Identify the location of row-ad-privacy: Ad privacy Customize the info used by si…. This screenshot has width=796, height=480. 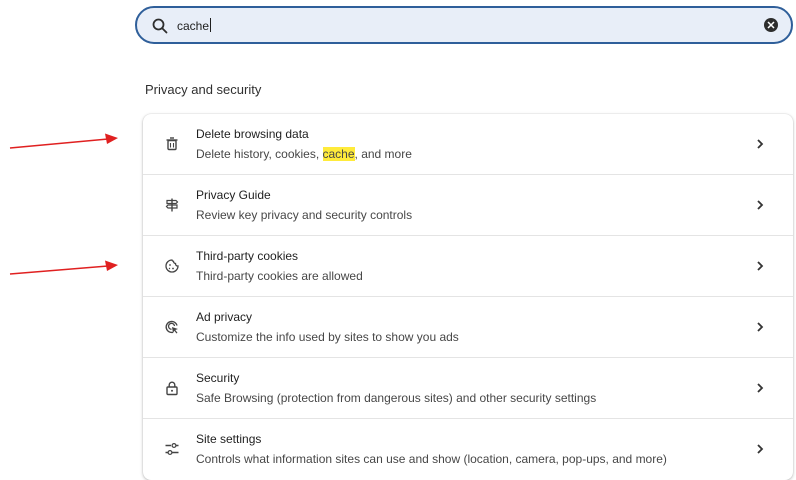
(468, 327).